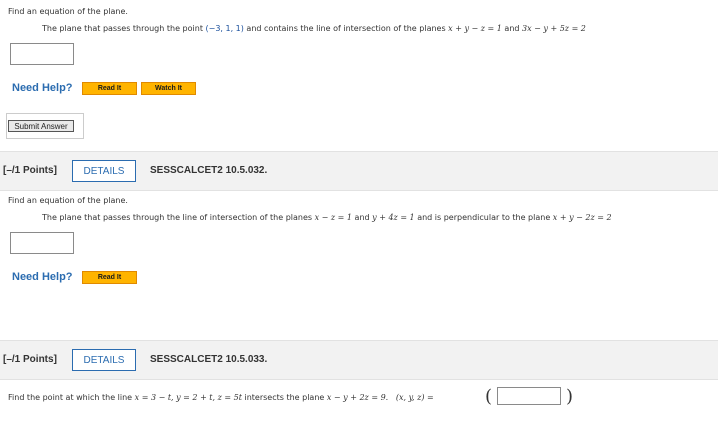 Image resolution: width=718 pixels, height=423 pixels. Describe the element at coordinates (42, 277) in the screenshot. I see `q2-need-help: Need Help?` at that location.